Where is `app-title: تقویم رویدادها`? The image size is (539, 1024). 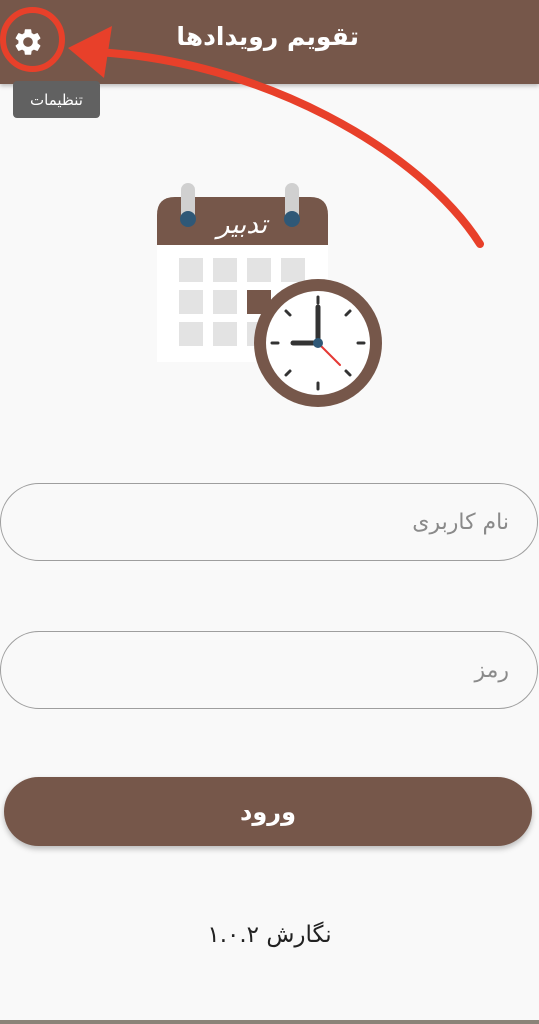 app-title: تقویم رویدادها is located at coordinates (267, 36).